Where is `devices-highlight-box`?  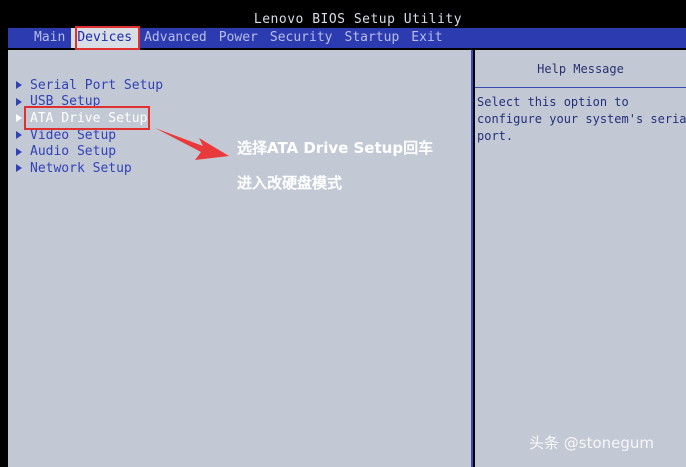
devices-highlight-box is located at coordinates (107, 38).